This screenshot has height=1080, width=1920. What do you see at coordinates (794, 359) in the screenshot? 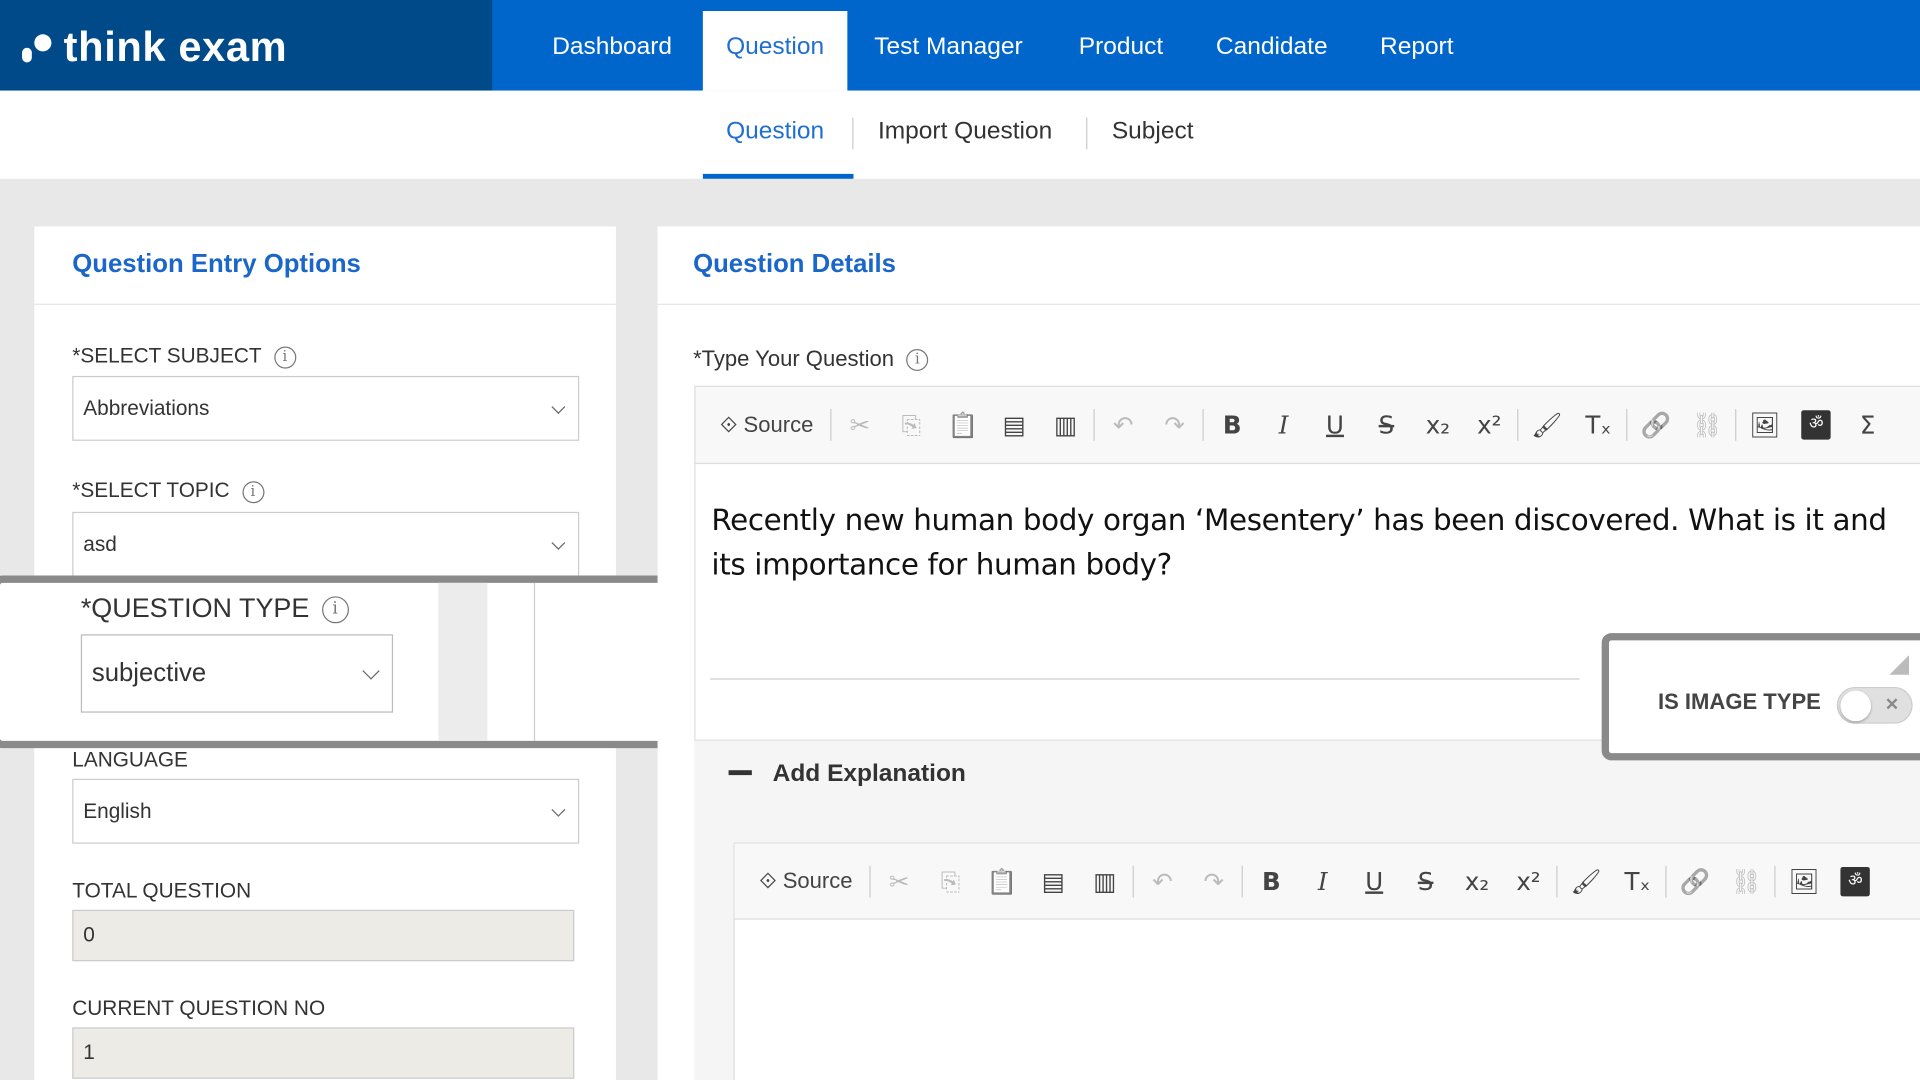
I see `question-label-text: *Type Your Question` at bounding box center [794, 359].